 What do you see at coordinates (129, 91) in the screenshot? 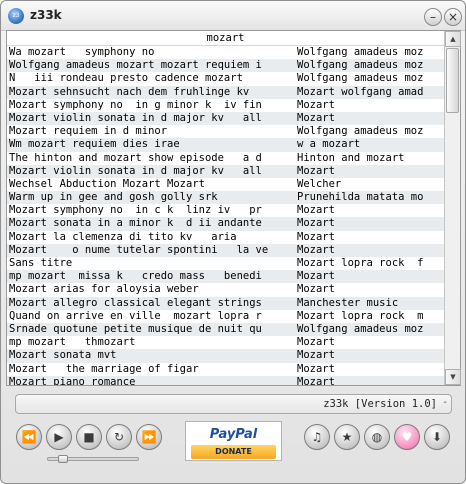
I see `track-title: Mozart sehnsucht nach dem fruhlinge kv` at bounding box center [129, 91].